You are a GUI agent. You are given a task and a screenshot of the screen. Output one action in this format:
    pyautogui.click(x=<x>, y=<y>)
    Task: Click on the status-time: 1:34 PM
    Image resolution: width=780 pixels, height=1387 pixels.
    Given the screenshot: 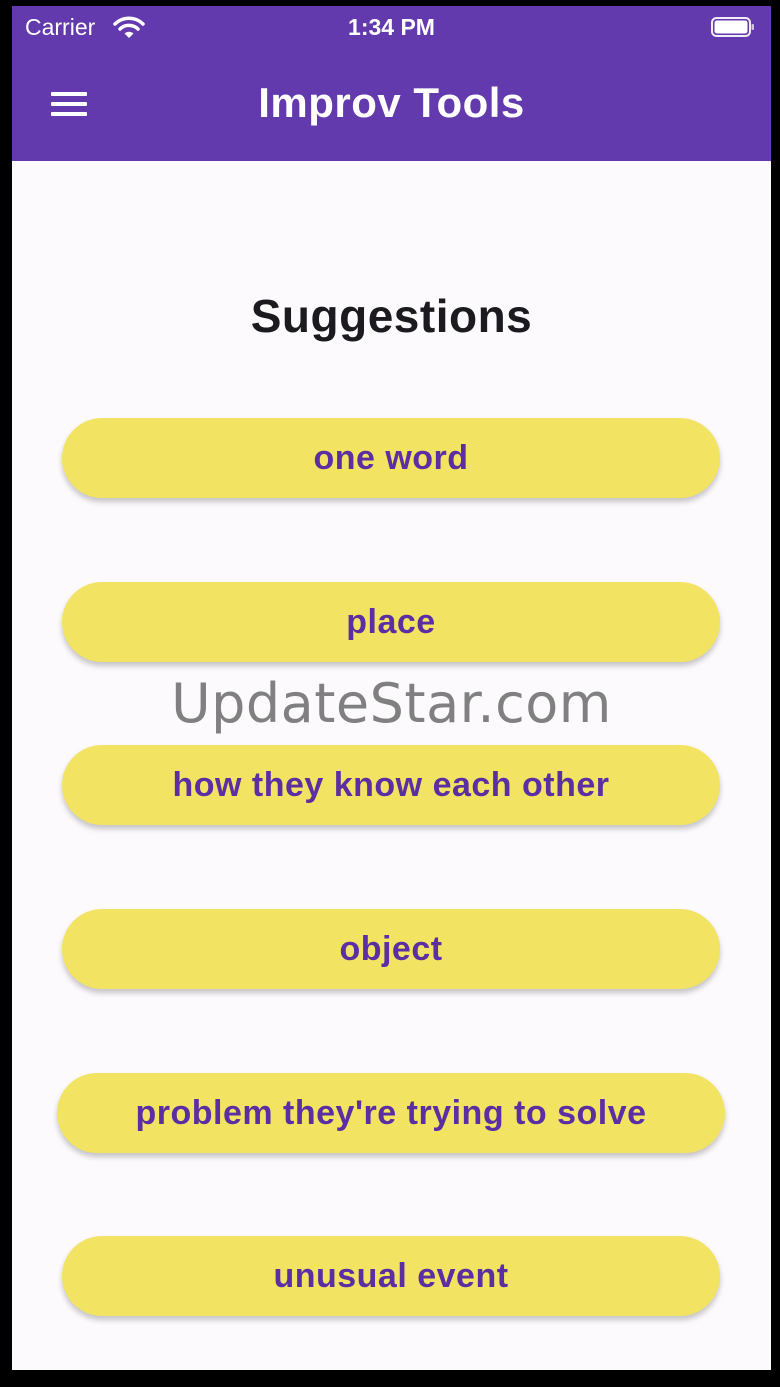 What is the action you would take?
    pyautogui.click(x=391, y=27)
    